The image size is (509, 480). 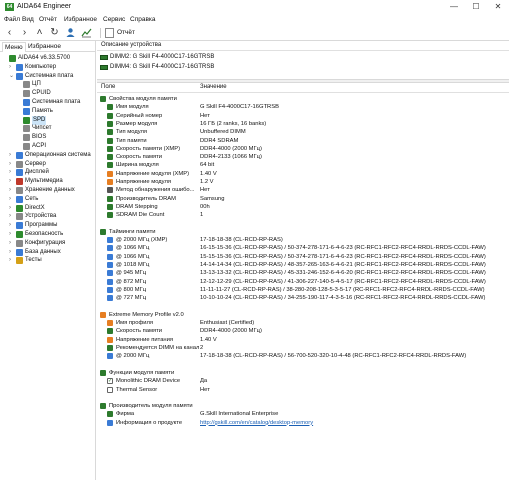 I want to click on property-row: Имя модуля G Skill F4-4000C17-16GTRSB, so click(x=303, y=107).